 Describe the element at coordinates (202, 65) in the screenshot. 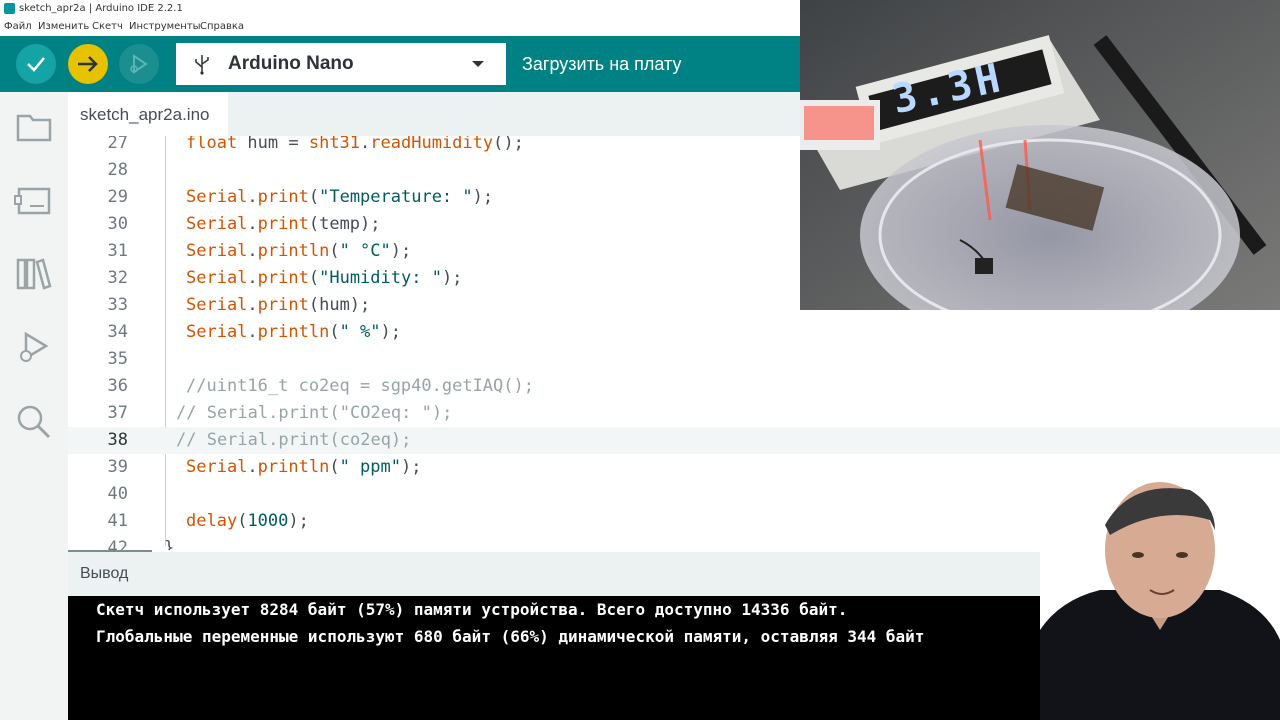

I see `usb-icon` at that location.